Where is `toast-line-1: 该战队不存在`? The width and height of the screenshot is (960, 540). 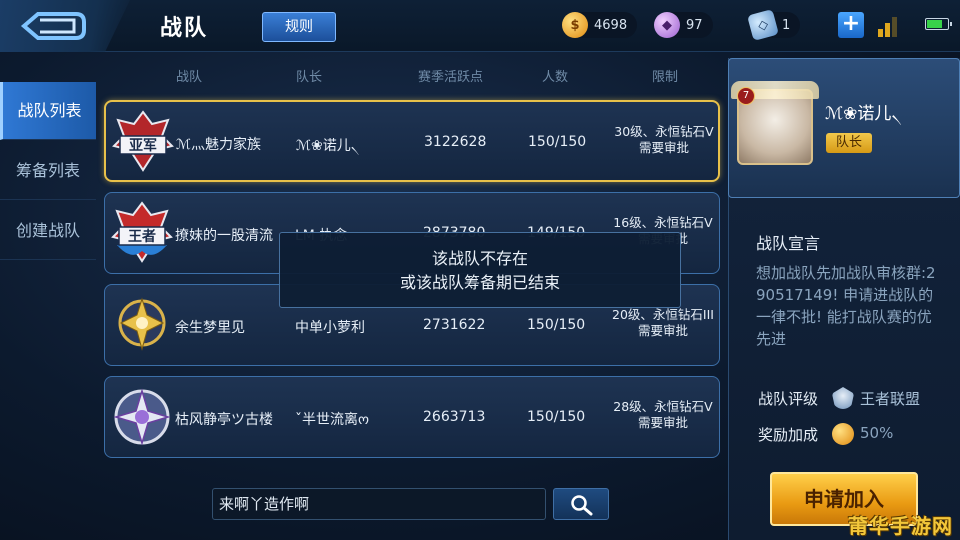
toast-line-1: 该战队不存在 is located at coordinates (479, 258).